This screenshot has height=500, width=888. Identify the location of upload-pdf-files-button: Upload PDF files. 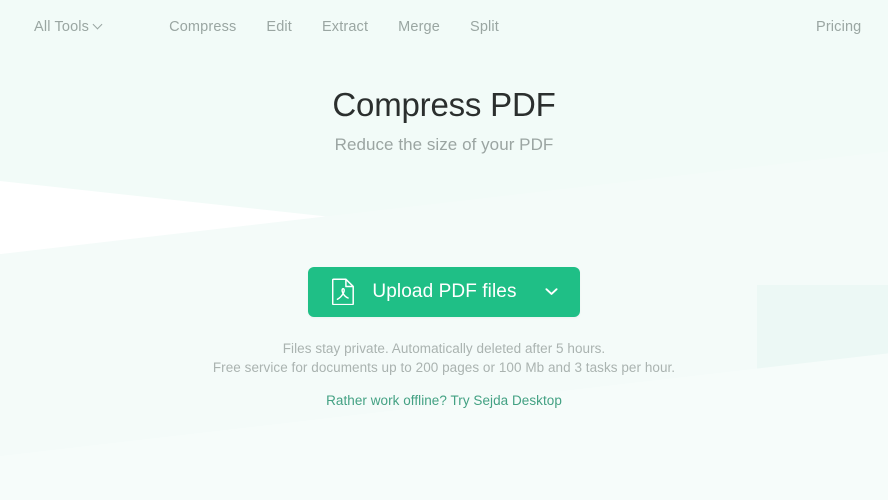
(444, 291).